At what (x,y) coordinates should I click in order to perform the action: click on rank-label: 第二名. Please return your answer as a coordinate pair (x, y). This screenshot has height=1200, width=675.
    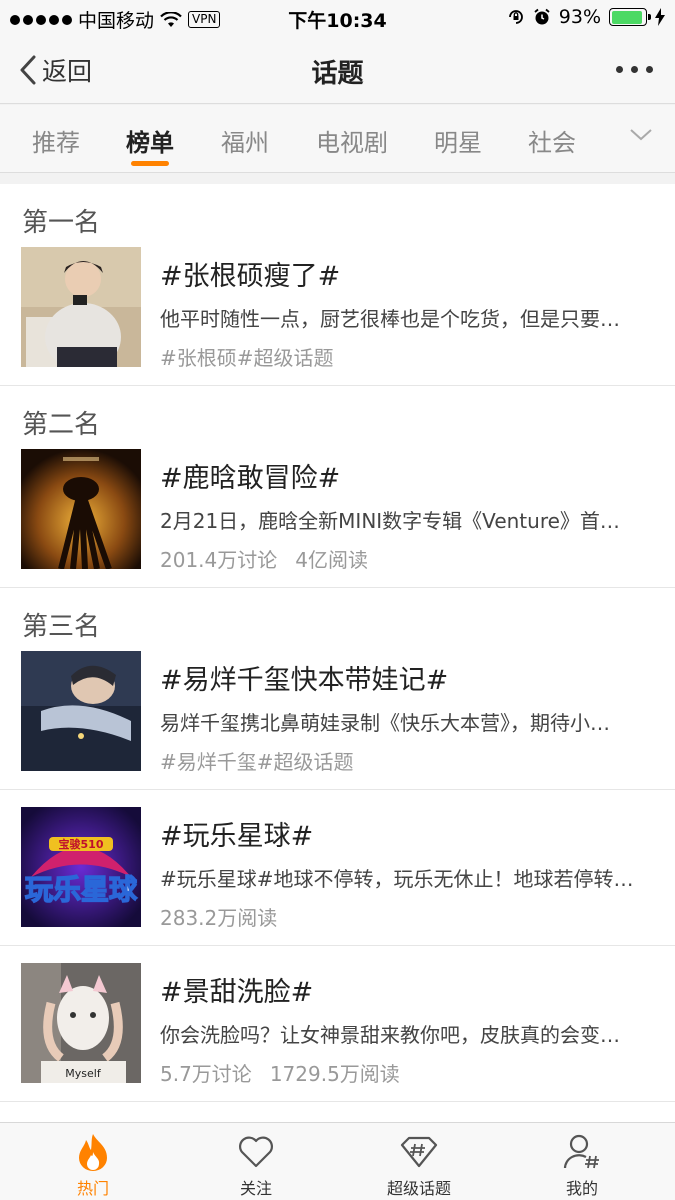
    Looking at the image, I should click on (61, 425).